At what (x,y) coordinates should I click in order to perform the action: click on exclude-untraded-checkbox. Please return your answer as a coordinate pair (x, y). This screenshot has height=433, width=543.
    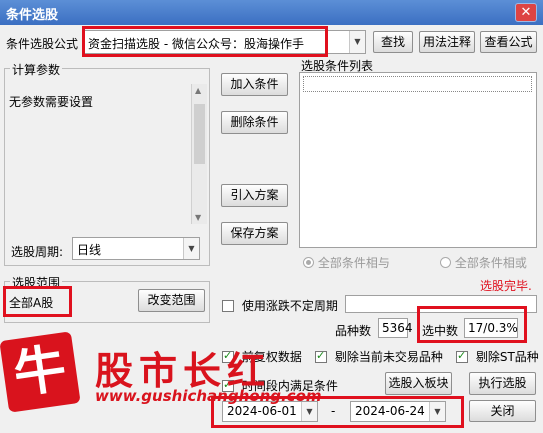
    Looking at the image, I should click on (321, 356).